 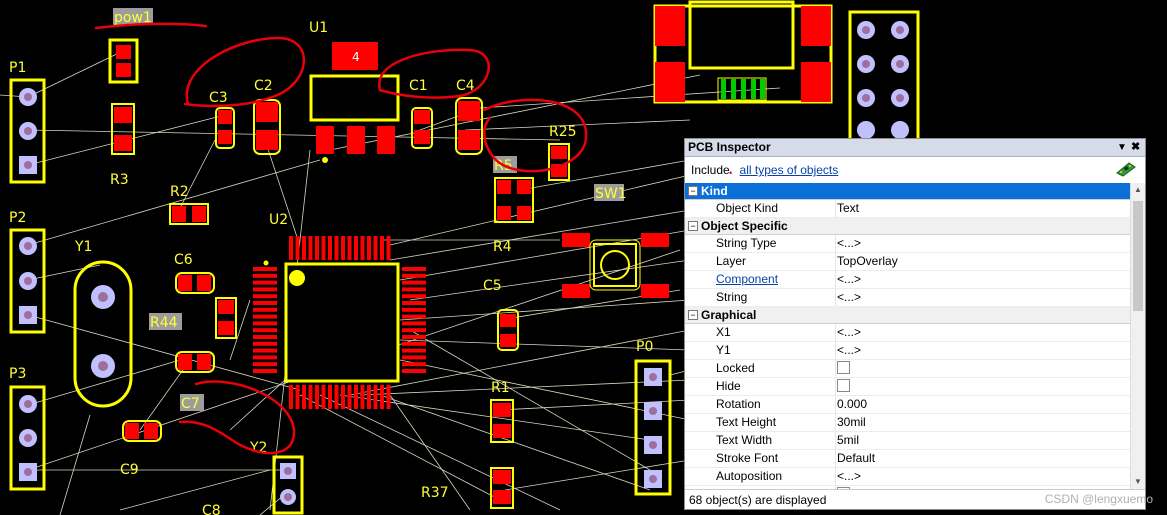 What do you see at coordinates (789, 170) in the screenshot?
I see `include-link: all types of objects` at bounding box center [789, 170].